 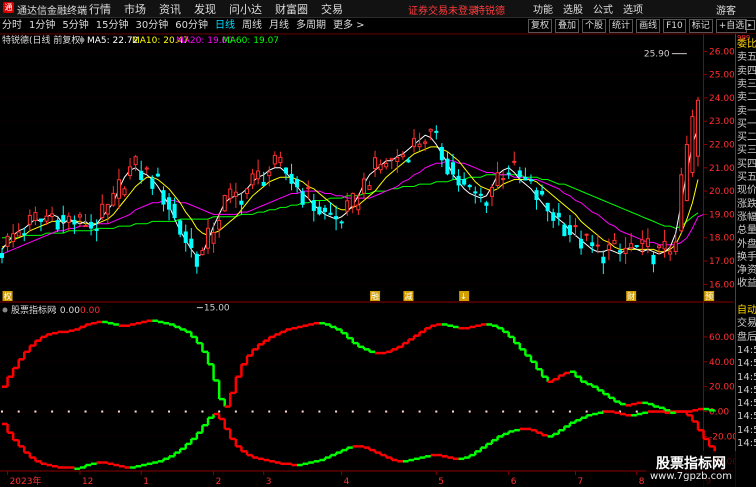 I want to click on oscillator-value-2: 0.00, so click(x=90, y=311).